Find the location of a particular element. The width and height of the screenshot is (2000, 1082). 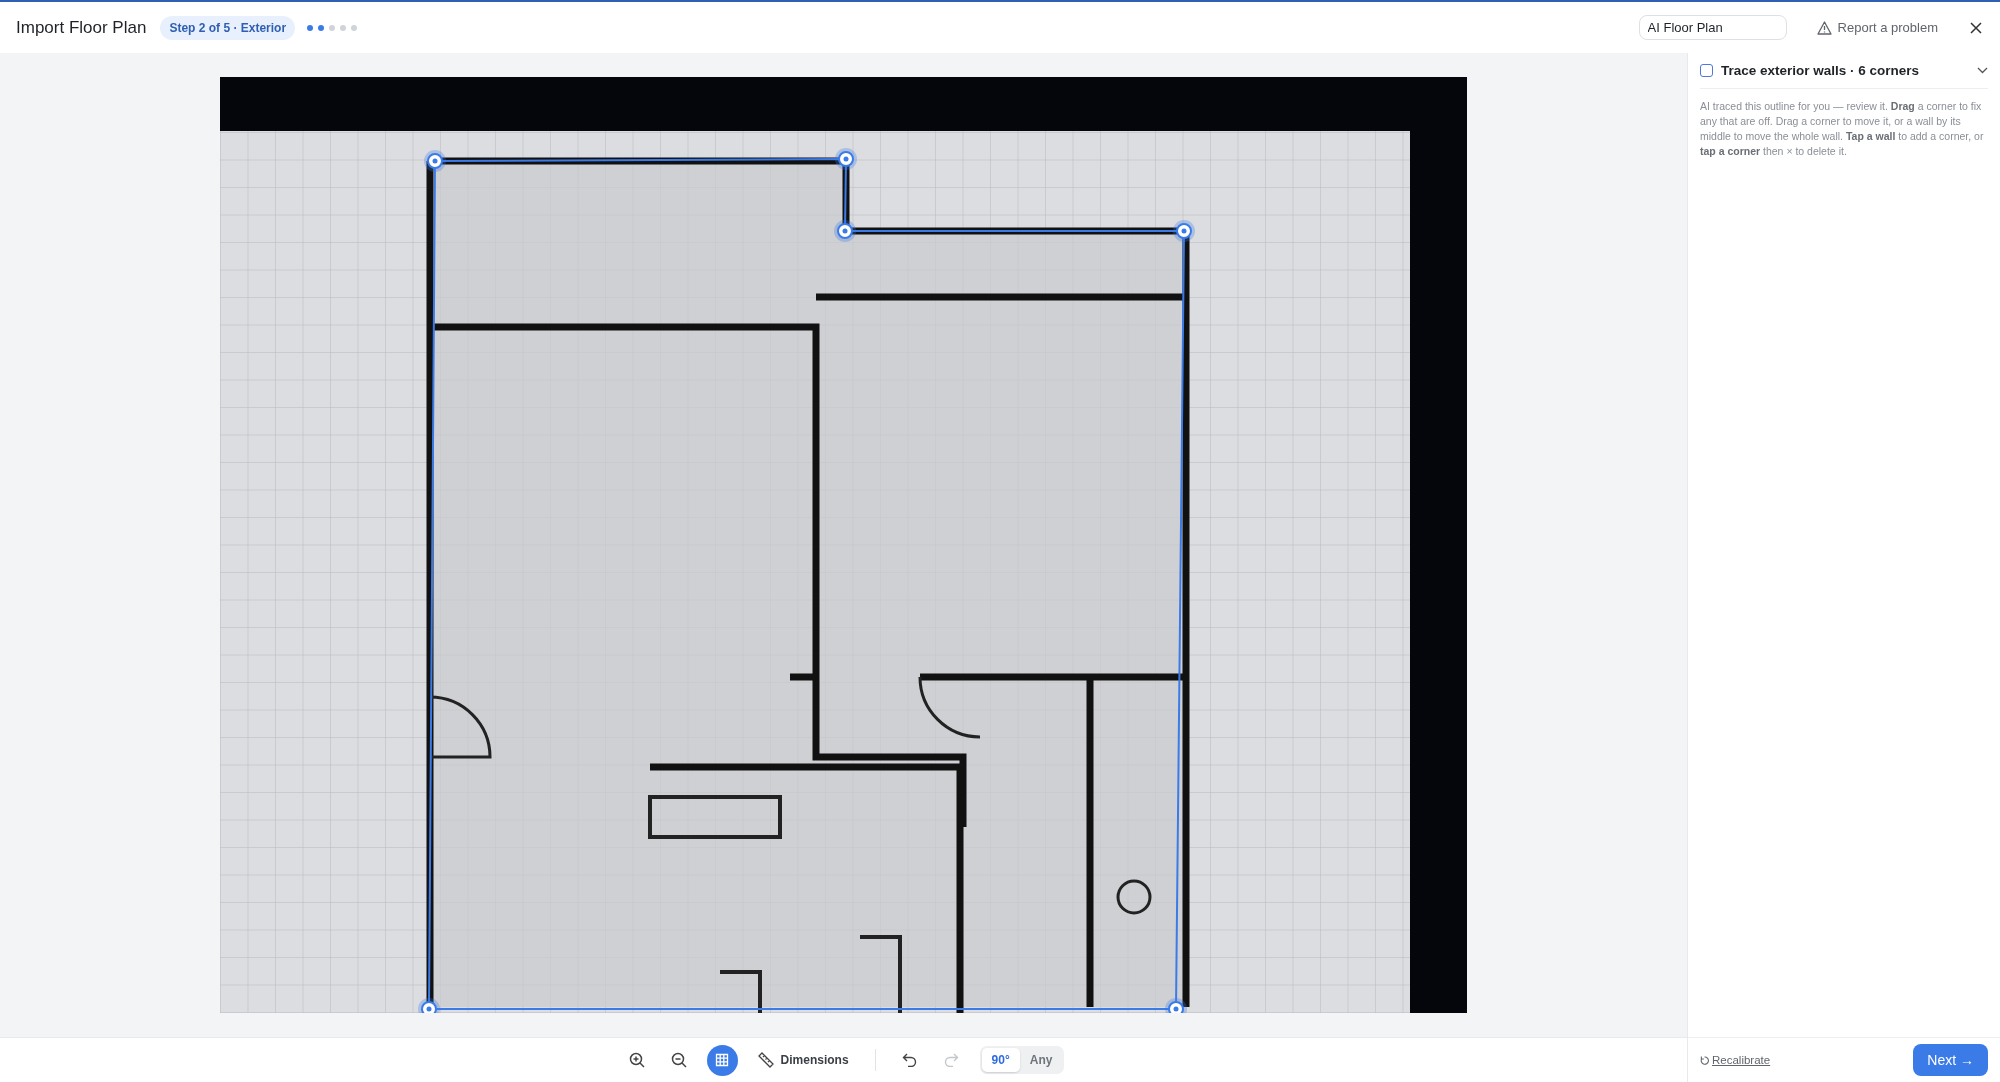

reset-icon is located at coordinates (1704, 1060).